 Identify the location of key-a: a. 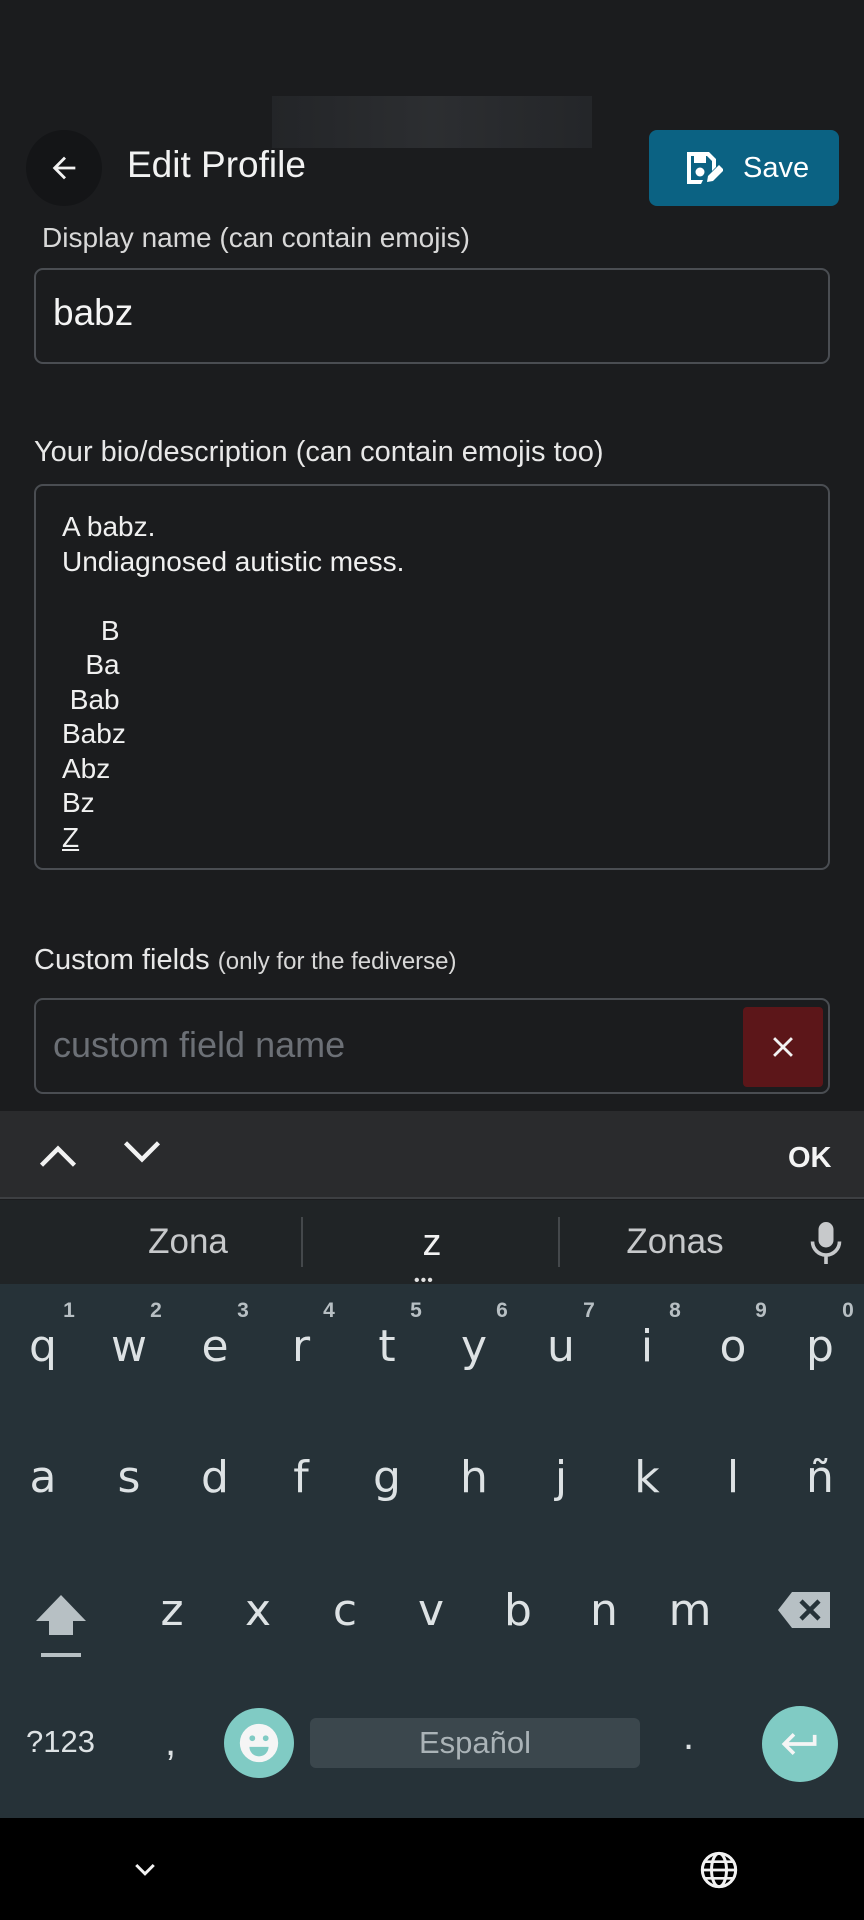
(43, 1477).